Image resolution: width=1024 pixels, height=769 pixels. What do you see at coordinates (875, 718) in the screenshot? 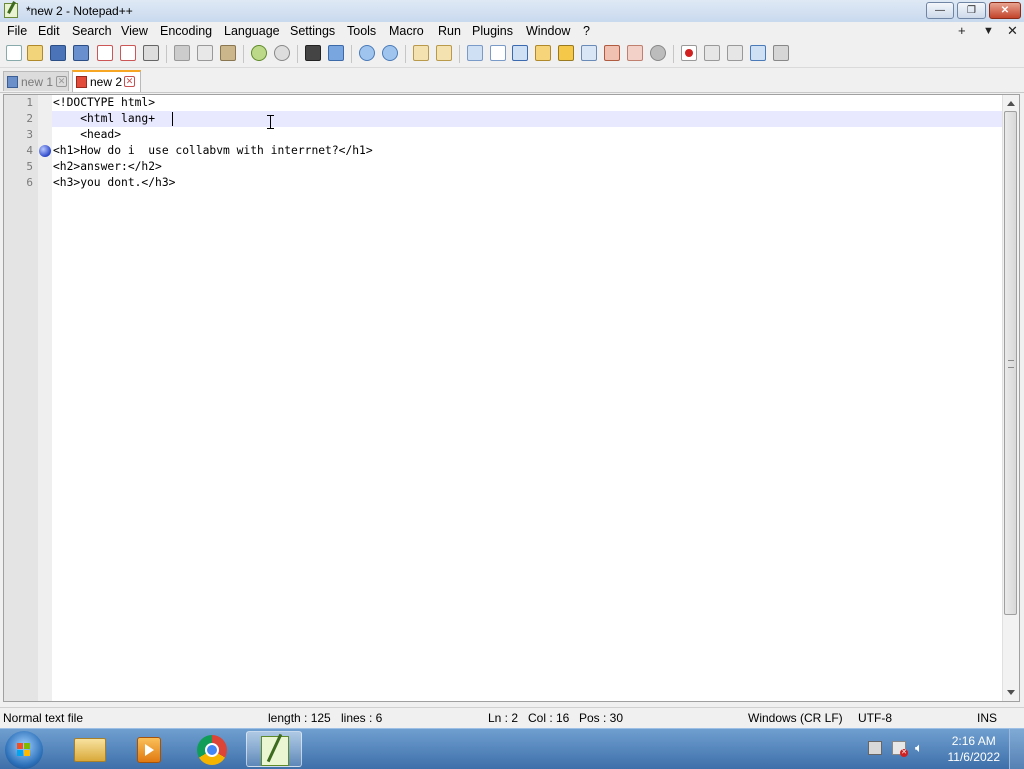
I see `status-encoding: UTF-8` at bounding box center [875, 718].